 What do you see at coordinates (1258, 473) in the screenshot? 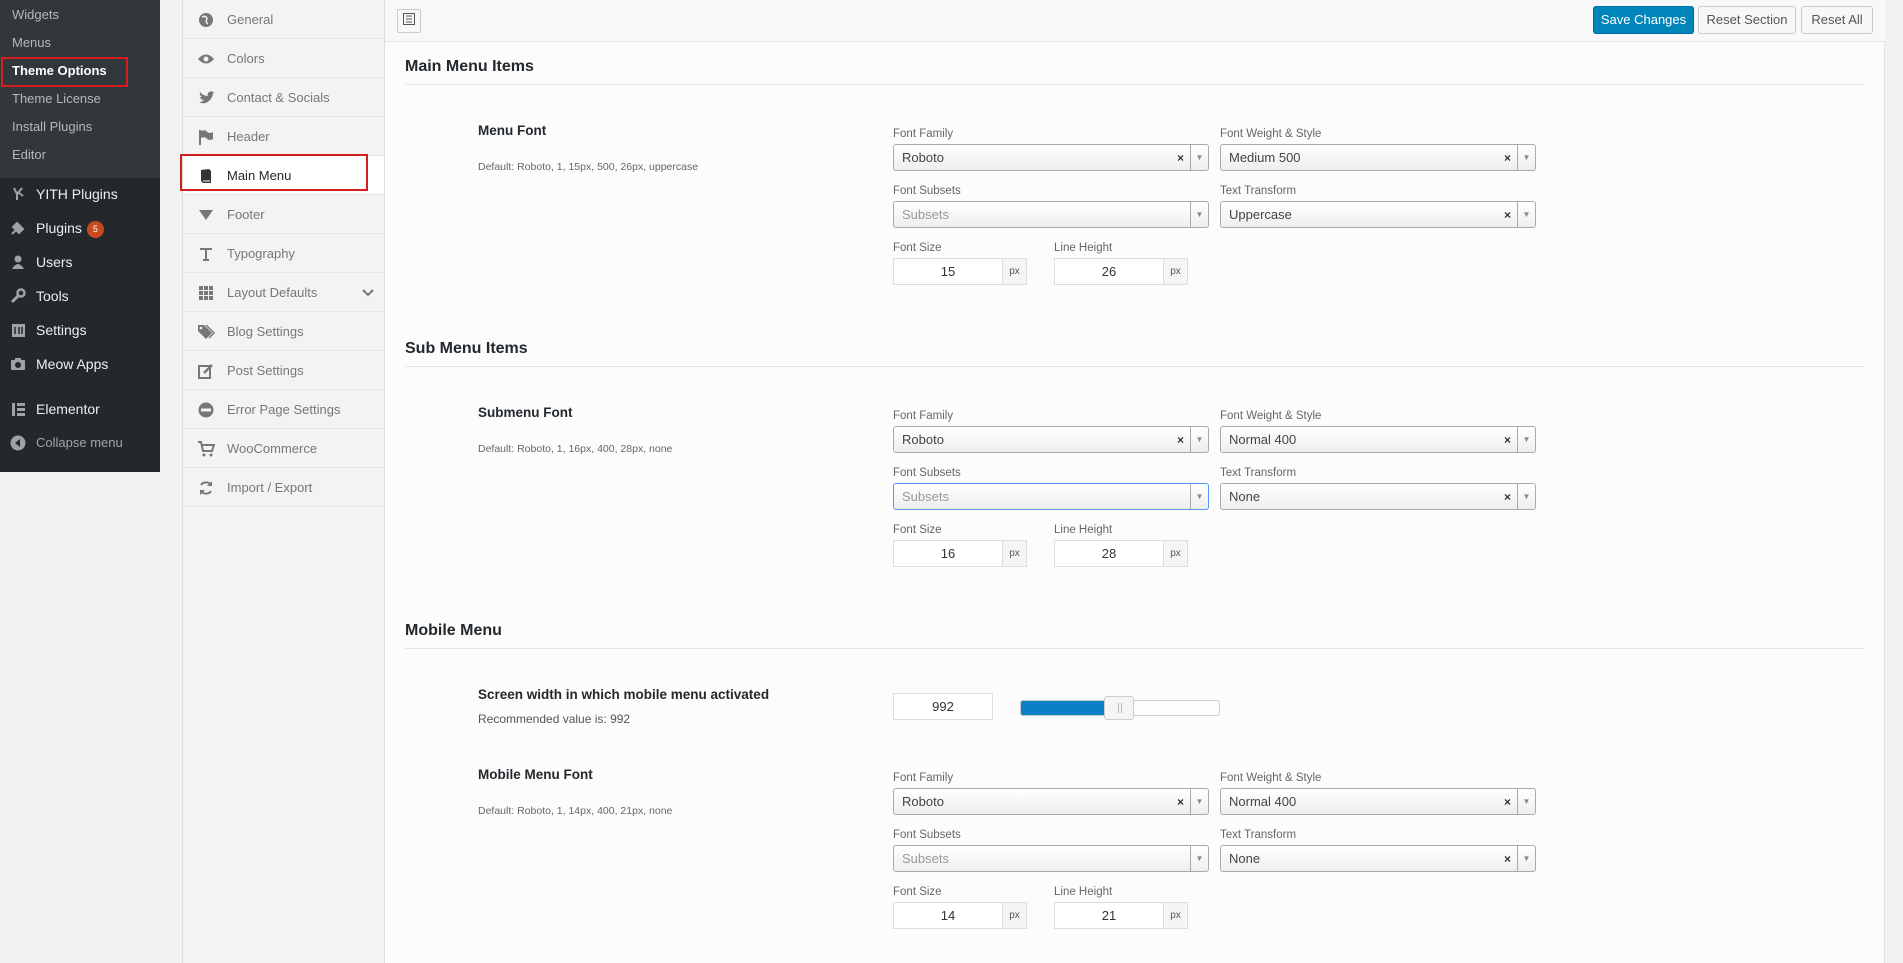
I see `text-transform-label: Text Transform` at bounding box center [1258, 473].